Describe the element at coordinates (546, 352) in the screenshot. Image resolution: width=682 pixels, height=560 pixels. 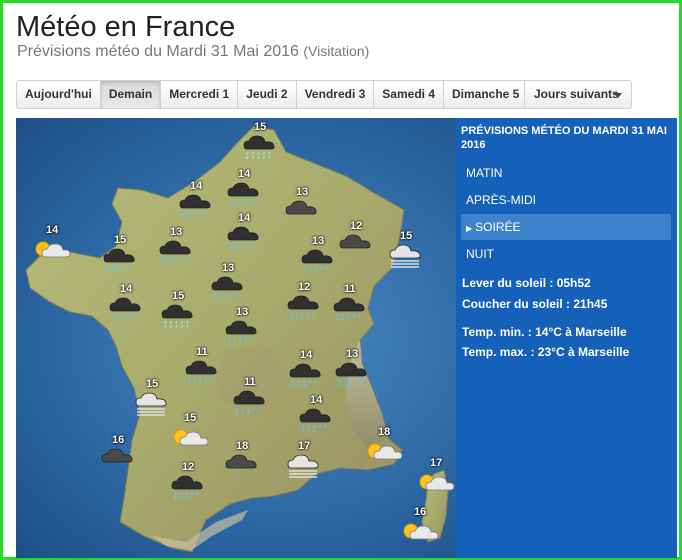
I see `temp-max-info: Temp. max. : 23°C à Marseille` at that location.